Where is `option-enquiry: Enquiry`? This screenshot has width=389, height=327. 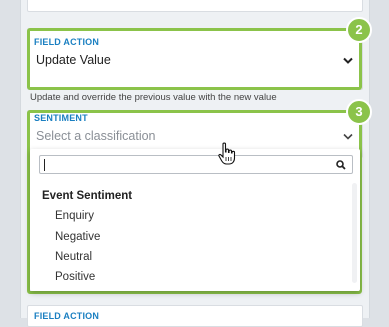 option-enquiry: Enquiry is located at coordinates (74, 216).